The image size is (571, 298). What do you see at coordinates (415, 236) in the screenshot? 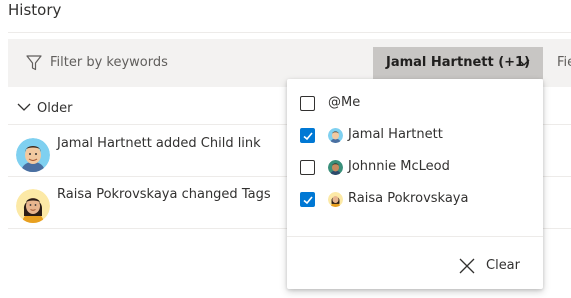
I see `divider` at bounding box center [415, 236].